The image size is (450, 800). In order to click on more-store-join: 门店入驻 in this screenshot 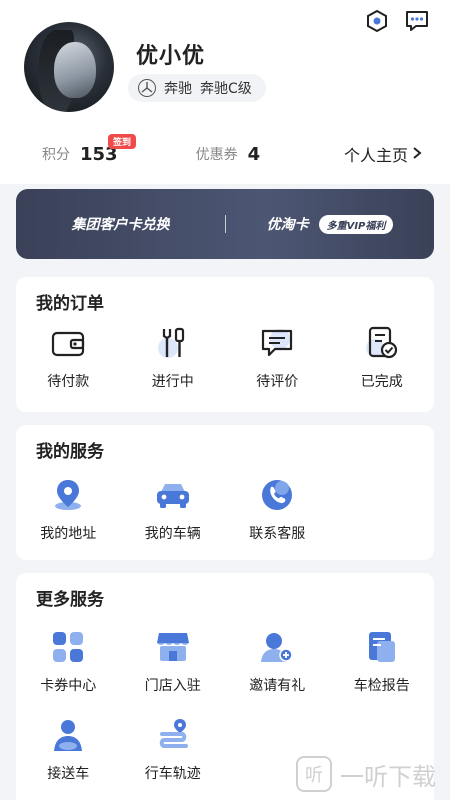, I will do `click(173, 662)`.